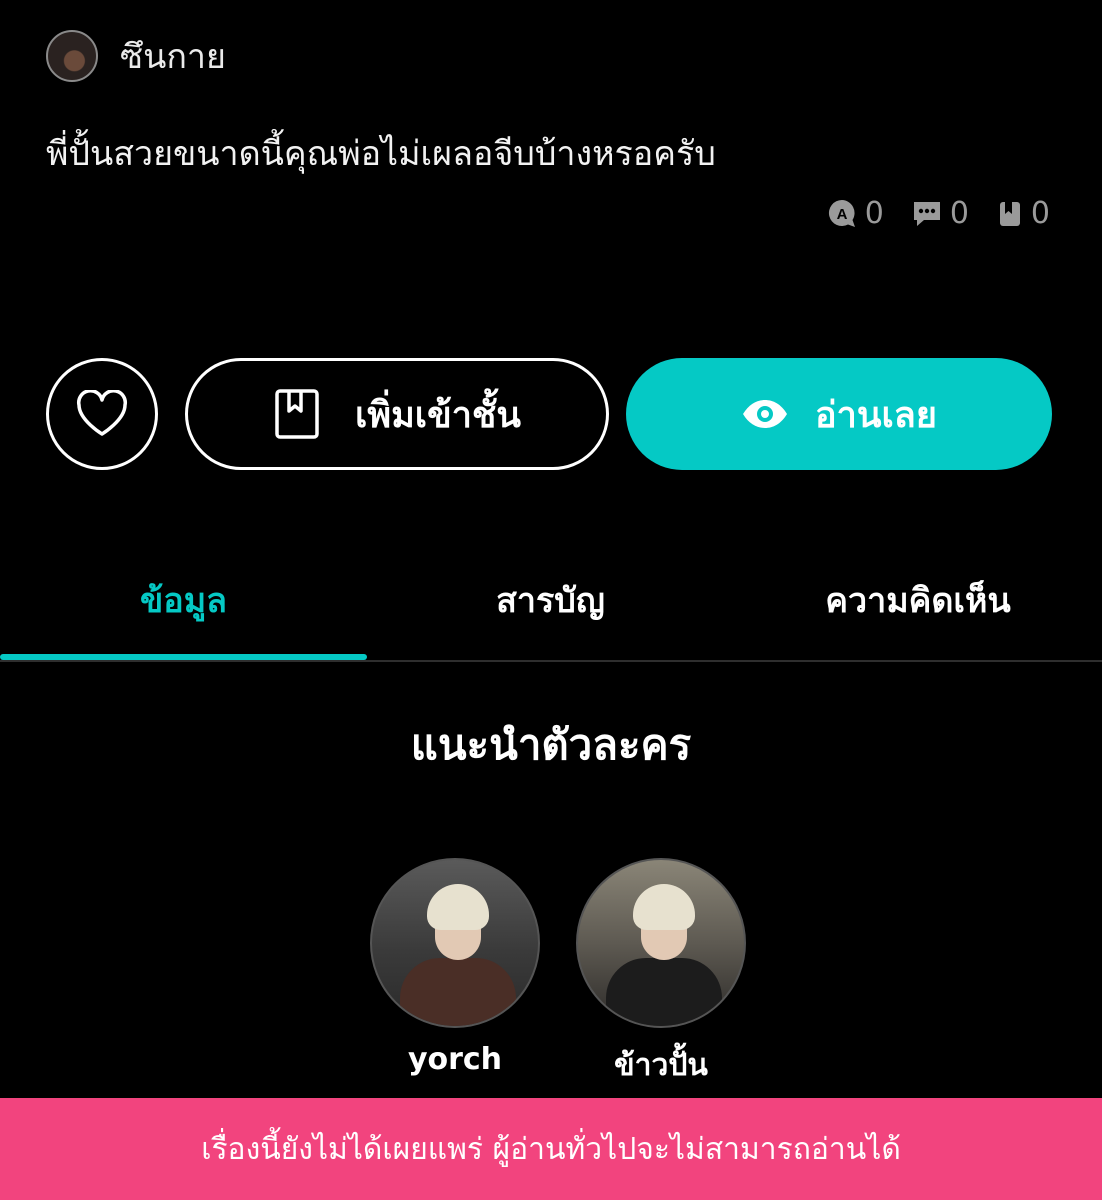  What do you see at coordinates (876, 415) in the screenshot?
I see `read-now-label: อ่านเลย` at bounding box center [876, 415].